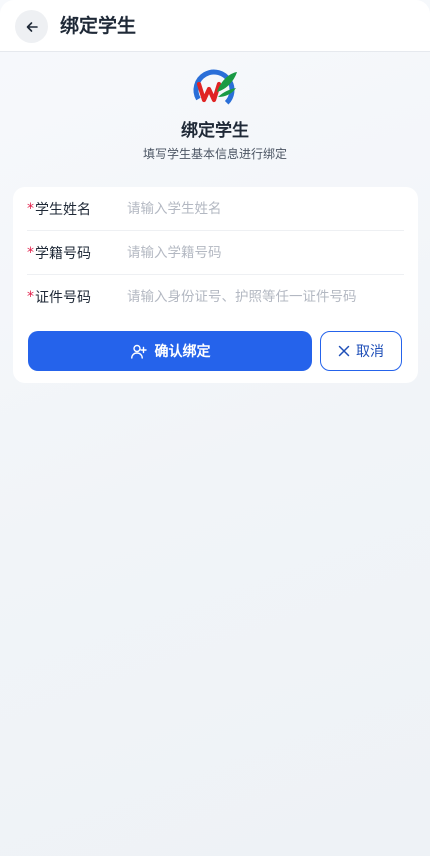 The width and height of the screenshot is (430, 856). What do you see at coordinates (98, 26) in the screenshot?
I see `top-bar-title: 绑定学生` at bounding box center [98, 26].